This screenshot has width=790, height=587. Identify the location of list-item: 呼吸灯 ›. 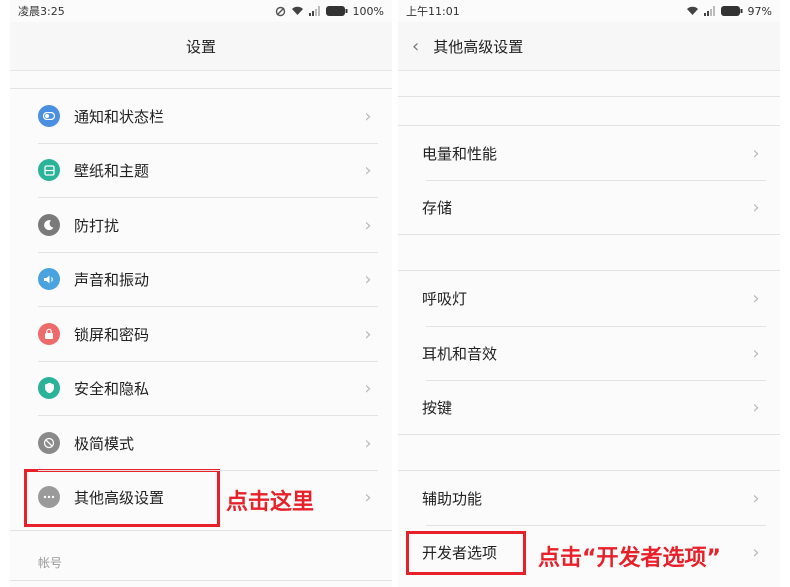
(589, 298).